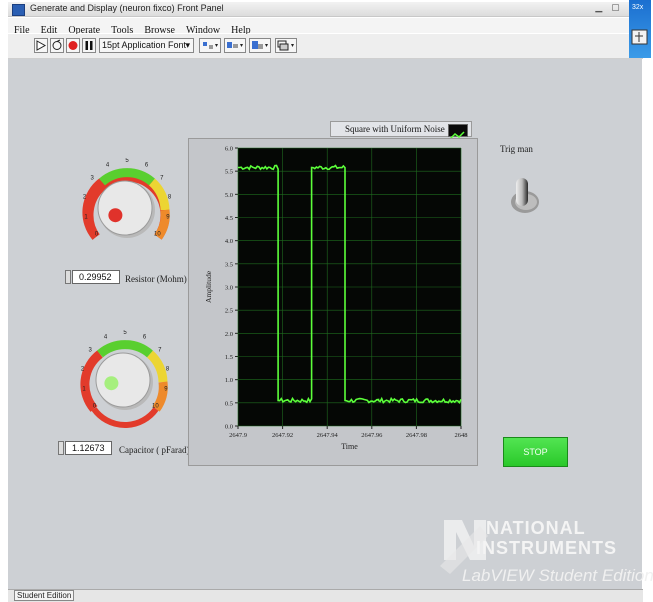 This screenshot has width=653, height=602. Describe the element at coordinates (522, 192) in the screenshot. I see `toggle-lever` at that location.